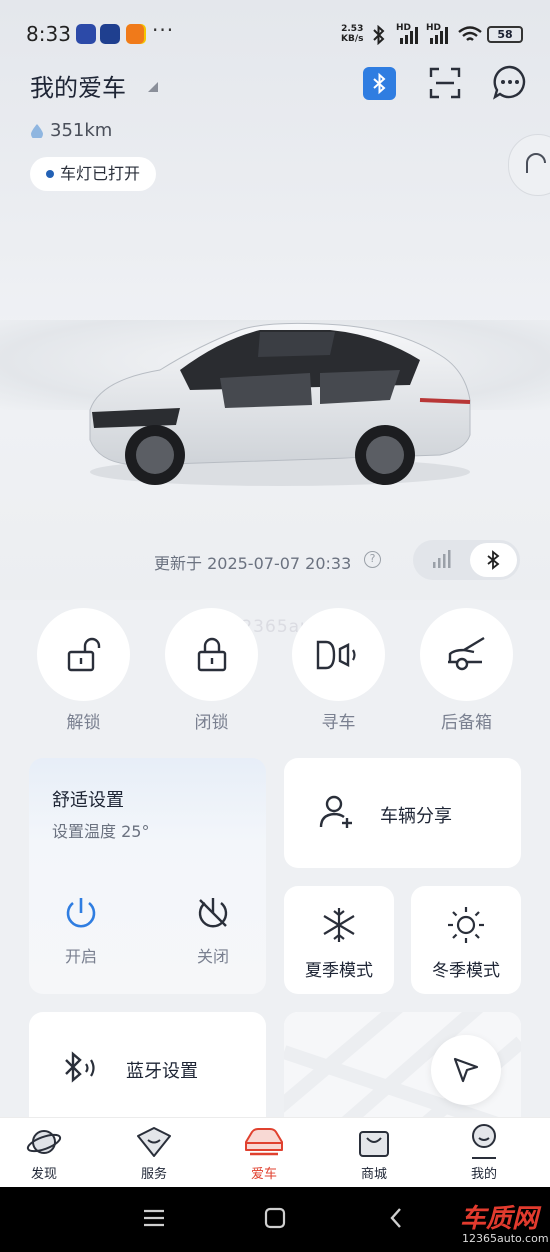 This screenshot has height=1252, width=550. What do you see at coordinates (81, 130) in the screenshot?
I see `range-value: 351km` at bounding box center [81, 130].